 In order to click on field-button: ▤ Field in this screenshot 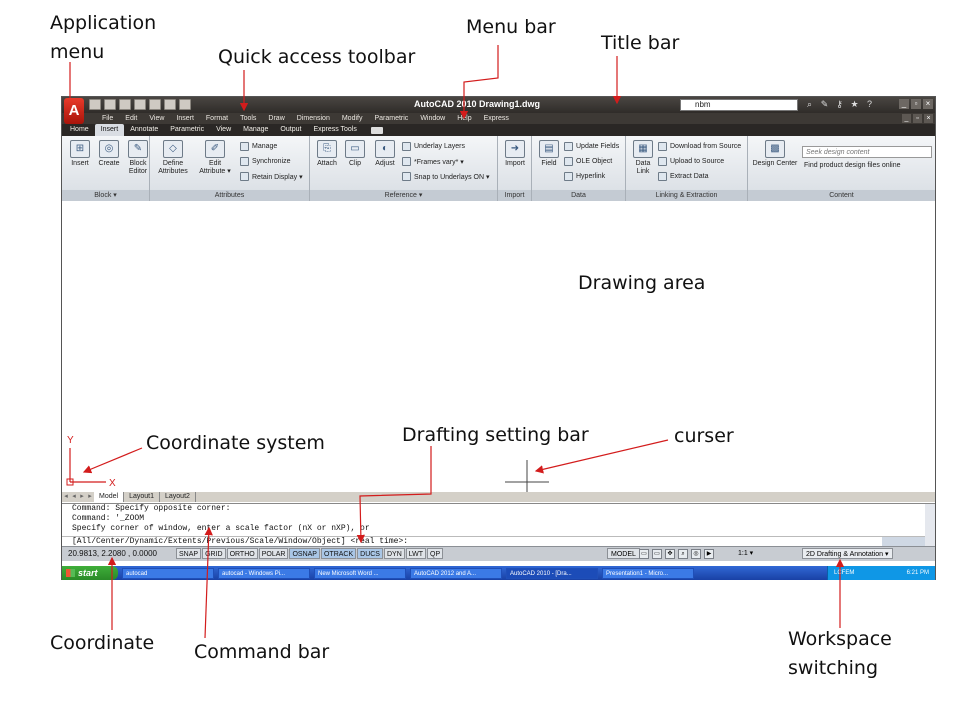, I will do `click(549, 154)`.